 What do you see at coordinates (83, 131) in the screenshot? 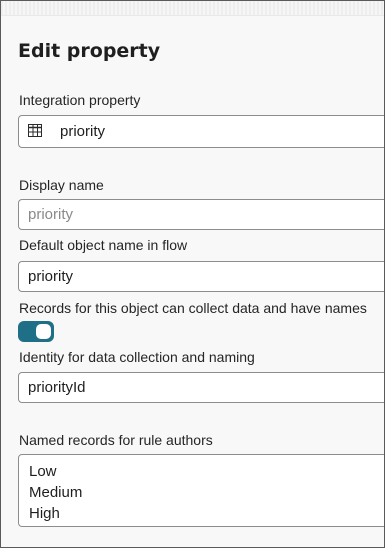
I see `integration-property-value: priority` at bounding box center [83, 131].